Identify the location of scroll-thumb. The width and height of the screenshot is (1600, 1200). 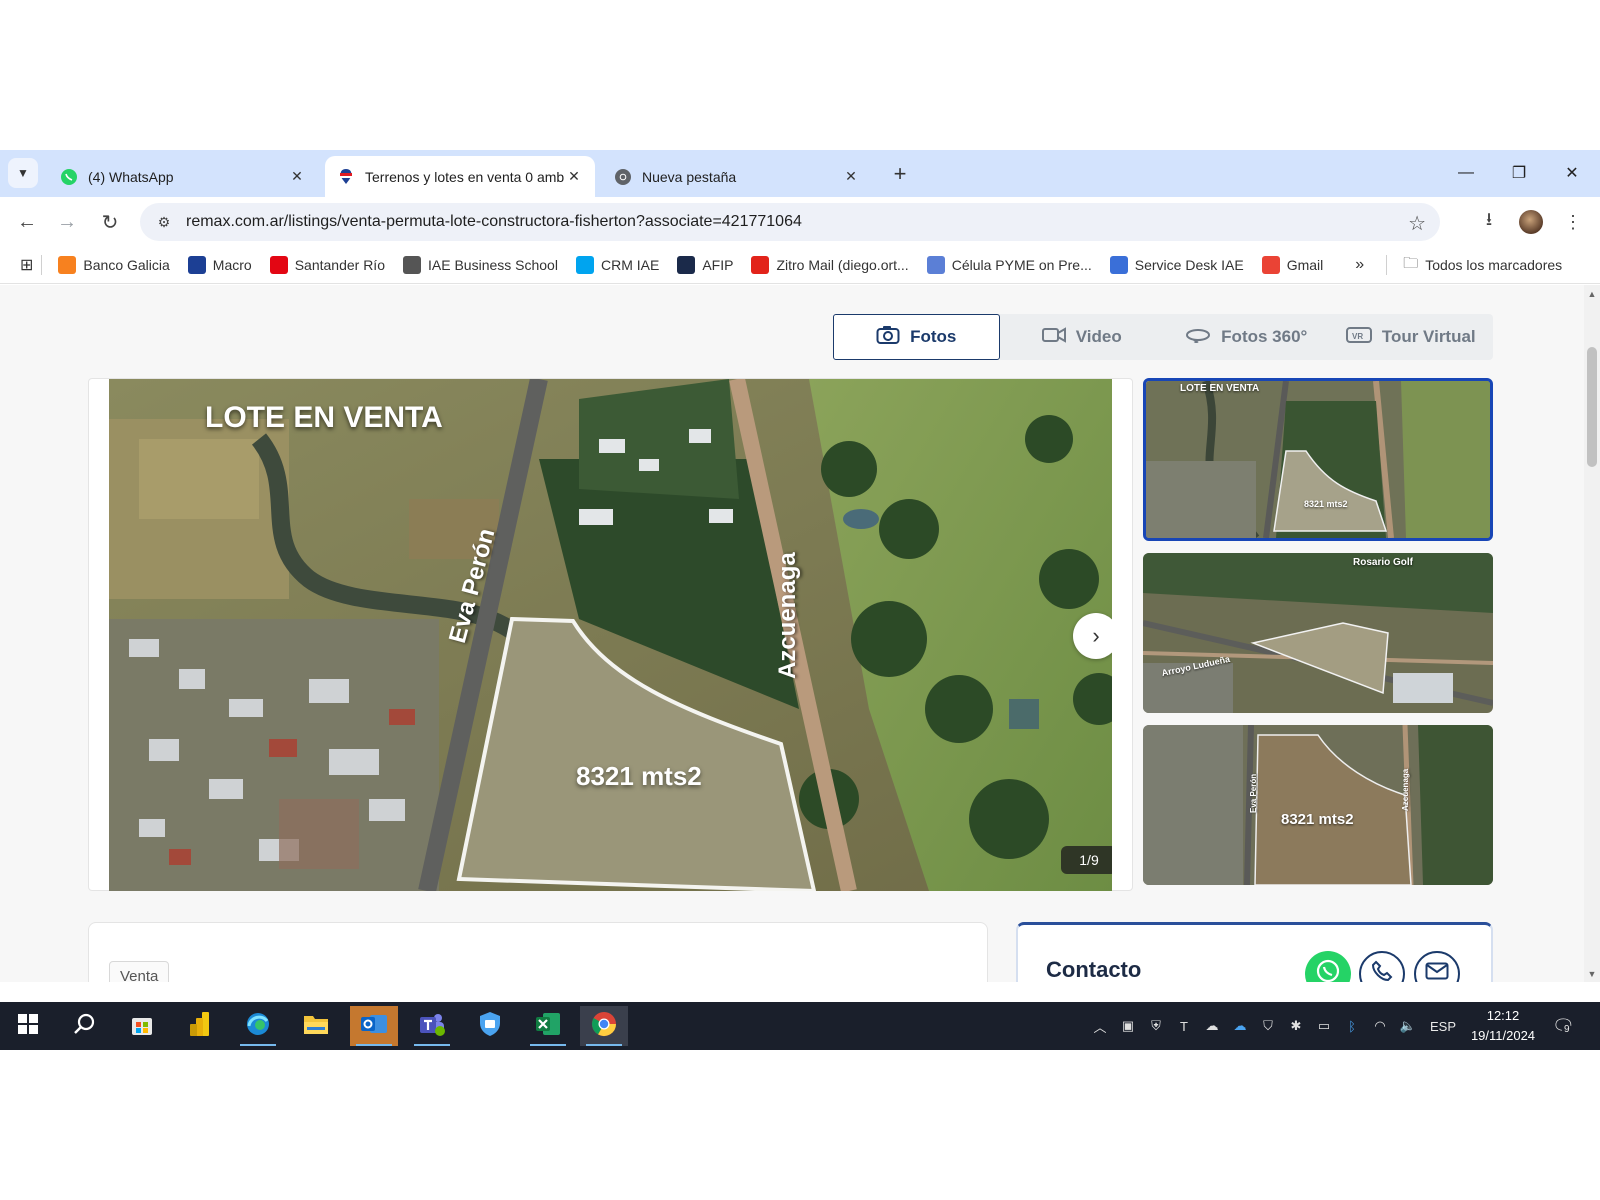
(1592, 407).